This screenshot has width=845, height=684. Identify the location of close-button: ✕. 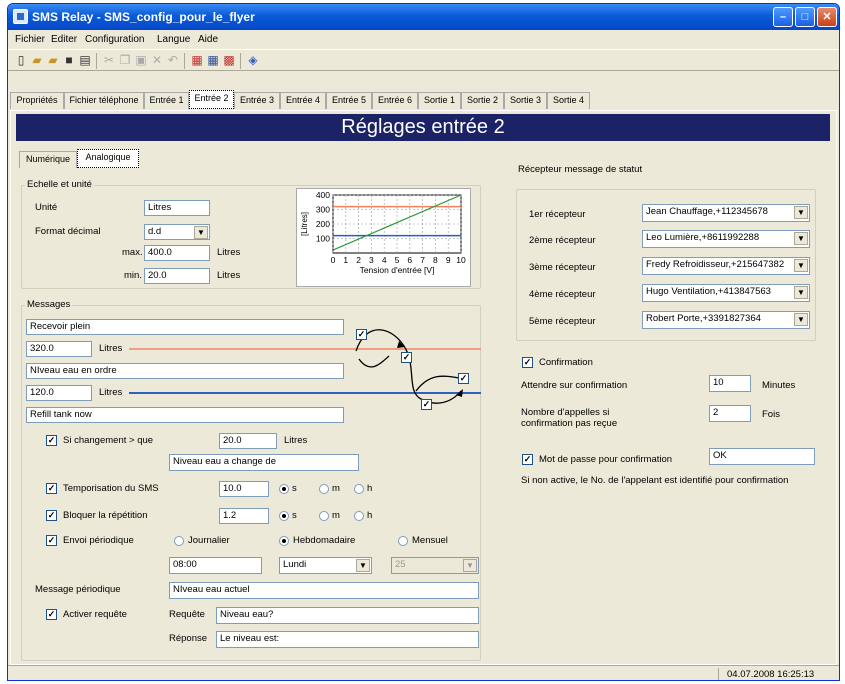
(827, 17).